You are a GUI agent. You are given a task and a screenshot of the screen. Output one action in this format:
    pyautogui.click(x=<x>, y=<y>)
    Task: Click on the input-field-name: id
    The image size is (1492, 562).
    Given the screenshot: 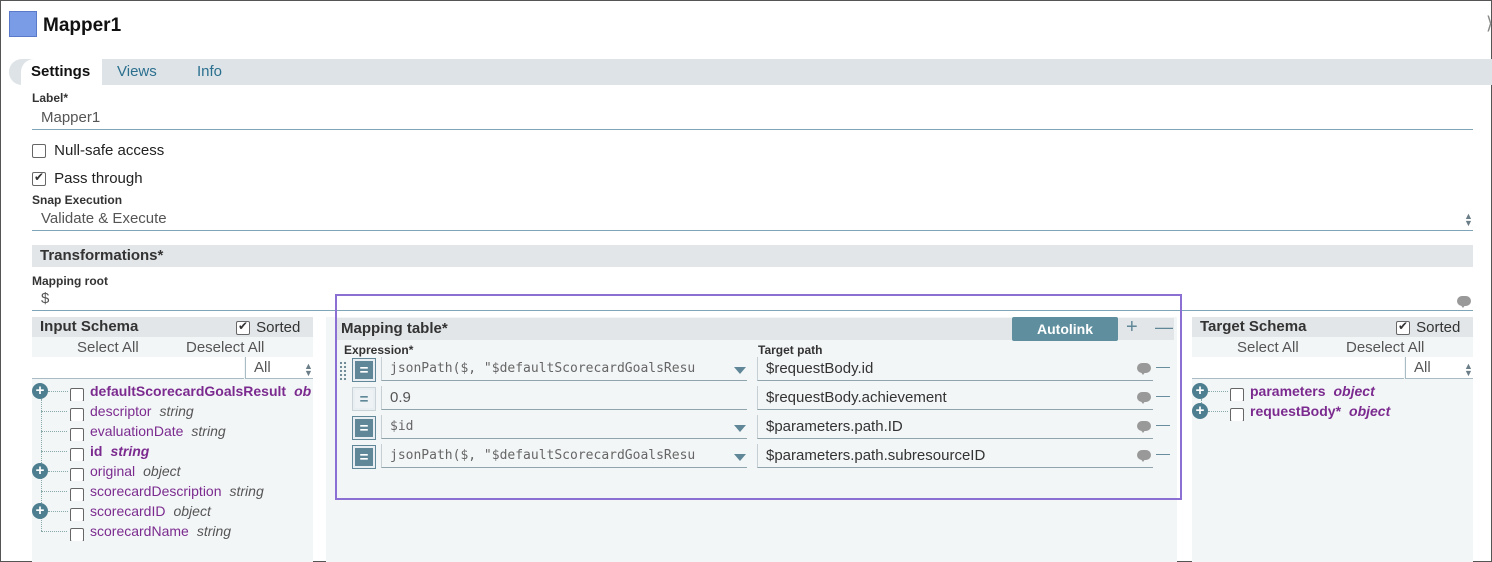 What is the action you would take?
    pyautogui.click(x=96, y=451)
    